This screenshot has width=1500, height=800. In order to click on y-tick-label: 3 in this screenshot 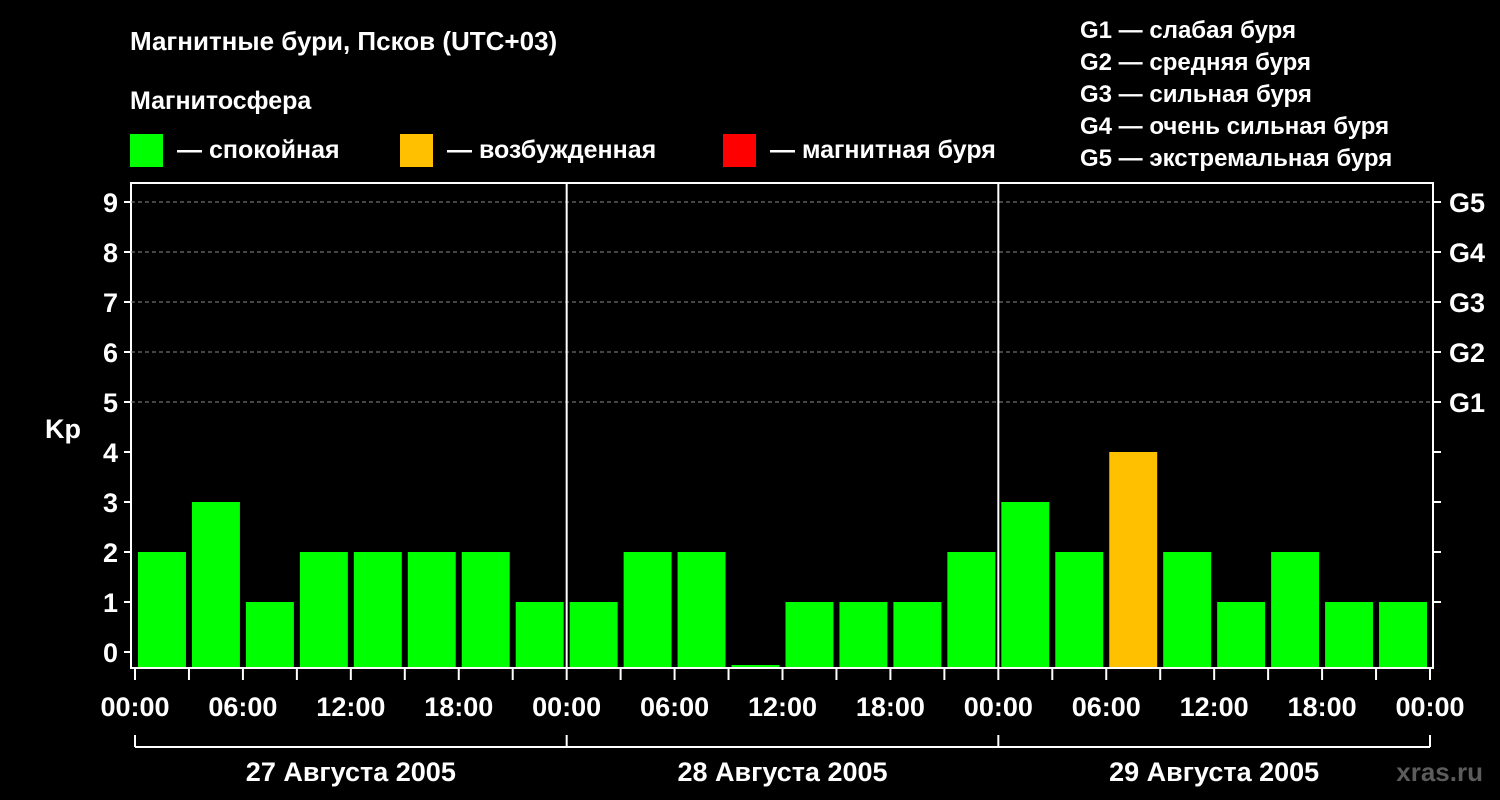, I will do `click(110, 503)`.